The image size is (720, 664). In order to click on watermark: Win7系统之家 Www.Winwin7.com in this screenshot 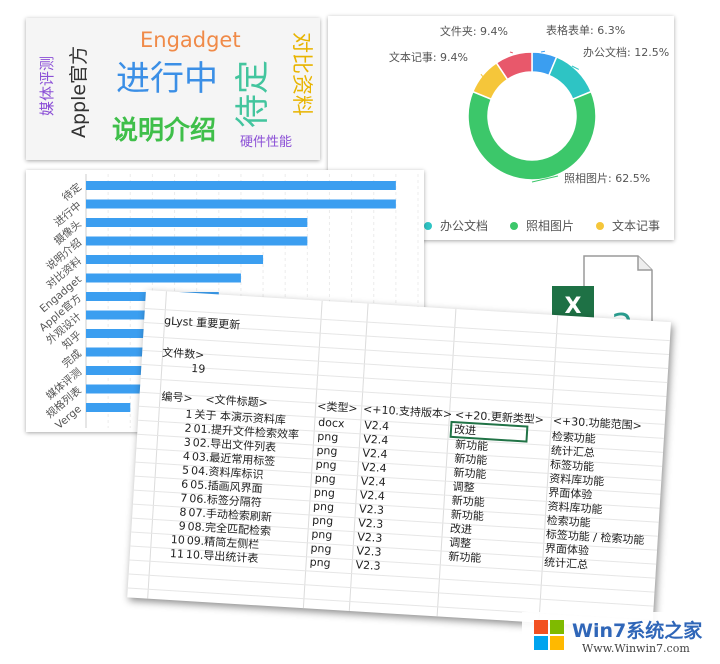, I will do `click(620, 636)`.